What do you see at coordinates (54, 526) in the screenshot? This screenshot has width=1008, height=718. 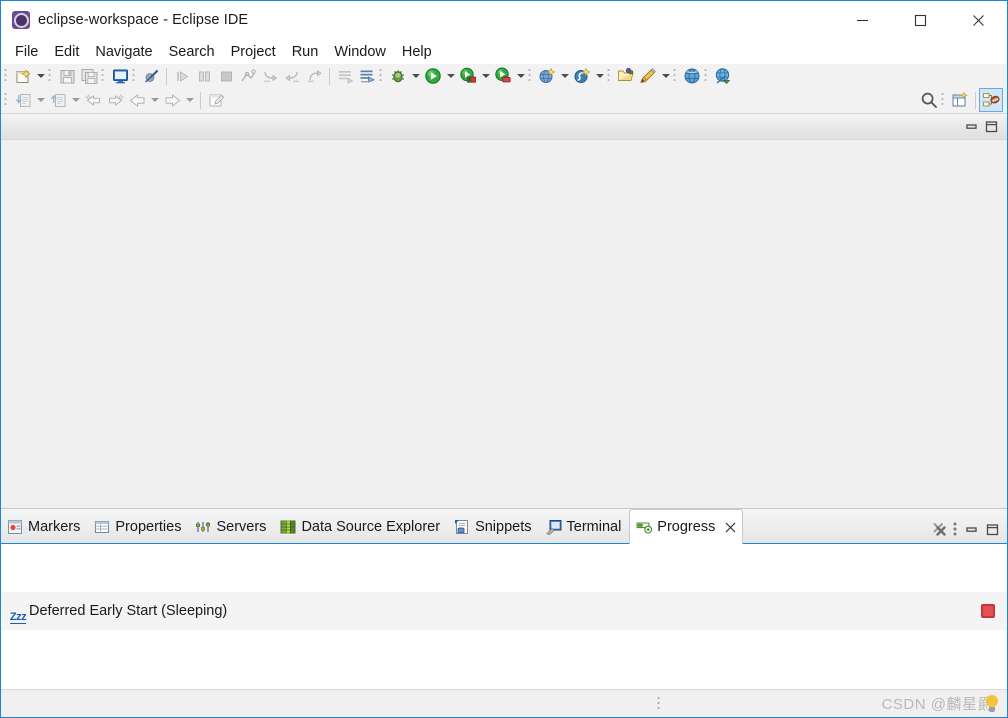 I see `tab-label: Markers` at bounding box center [54, 526].